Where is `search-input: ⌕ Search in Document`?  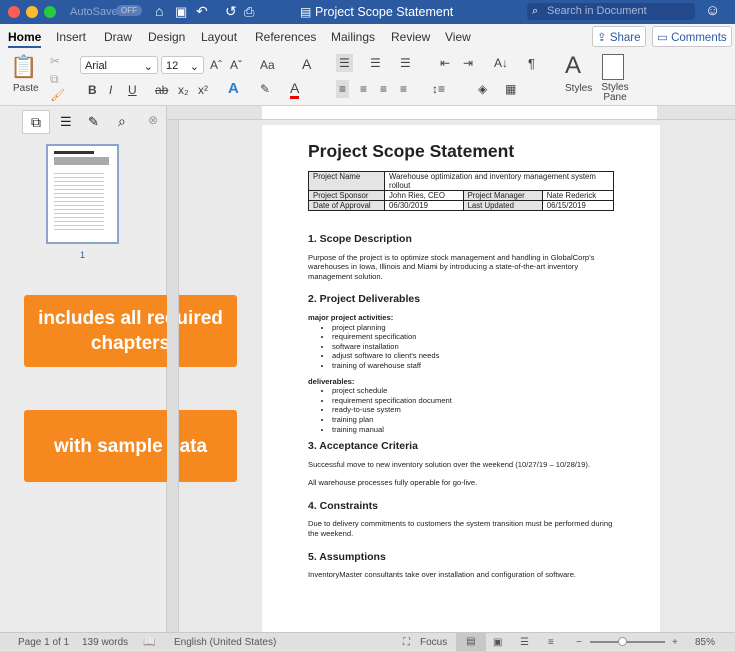 search-input: ⌕ Search in Document is located at coordinates (611, 11).